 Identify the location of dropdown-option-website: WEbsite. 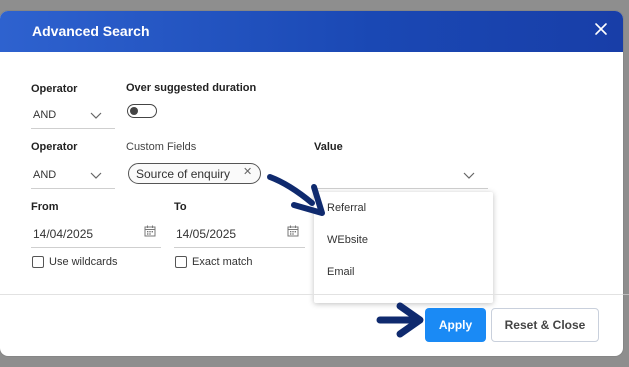
(347, 240).